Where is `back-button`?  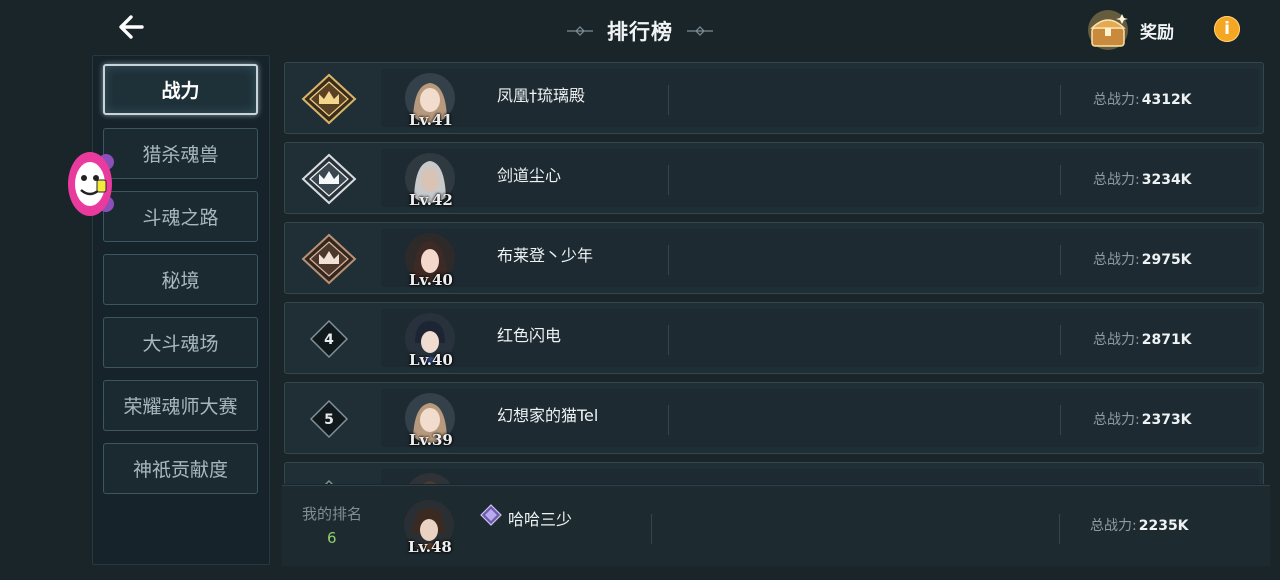
back-button is located at coordinates (132, 27).